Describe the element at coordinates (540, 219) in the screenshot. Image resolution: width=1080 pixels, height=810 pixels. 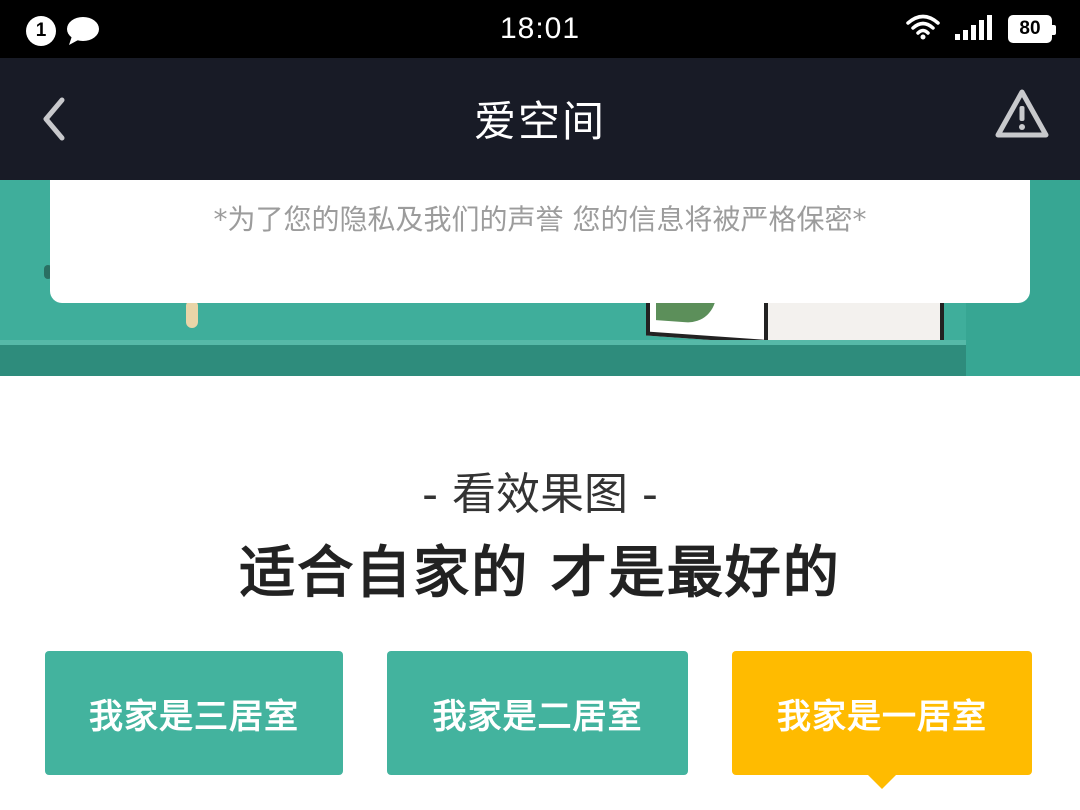
I see `privacy-note: *为了您的隐私及我们的声誉 您的信息将被严格保密*` at that location.